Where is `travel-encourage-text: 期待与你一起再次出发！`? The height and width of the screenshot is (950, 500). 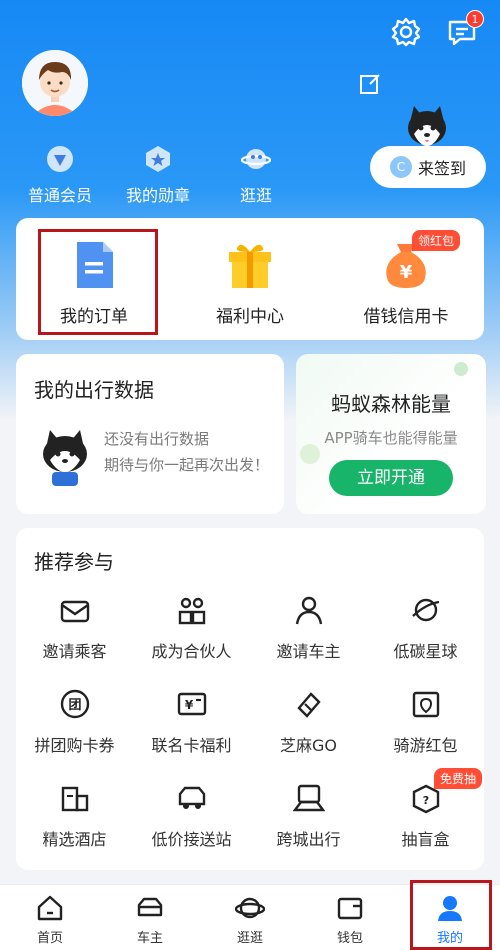 travel-encourage-text: 期待与你一起再次出发！ is located at coordinates (187, 465).